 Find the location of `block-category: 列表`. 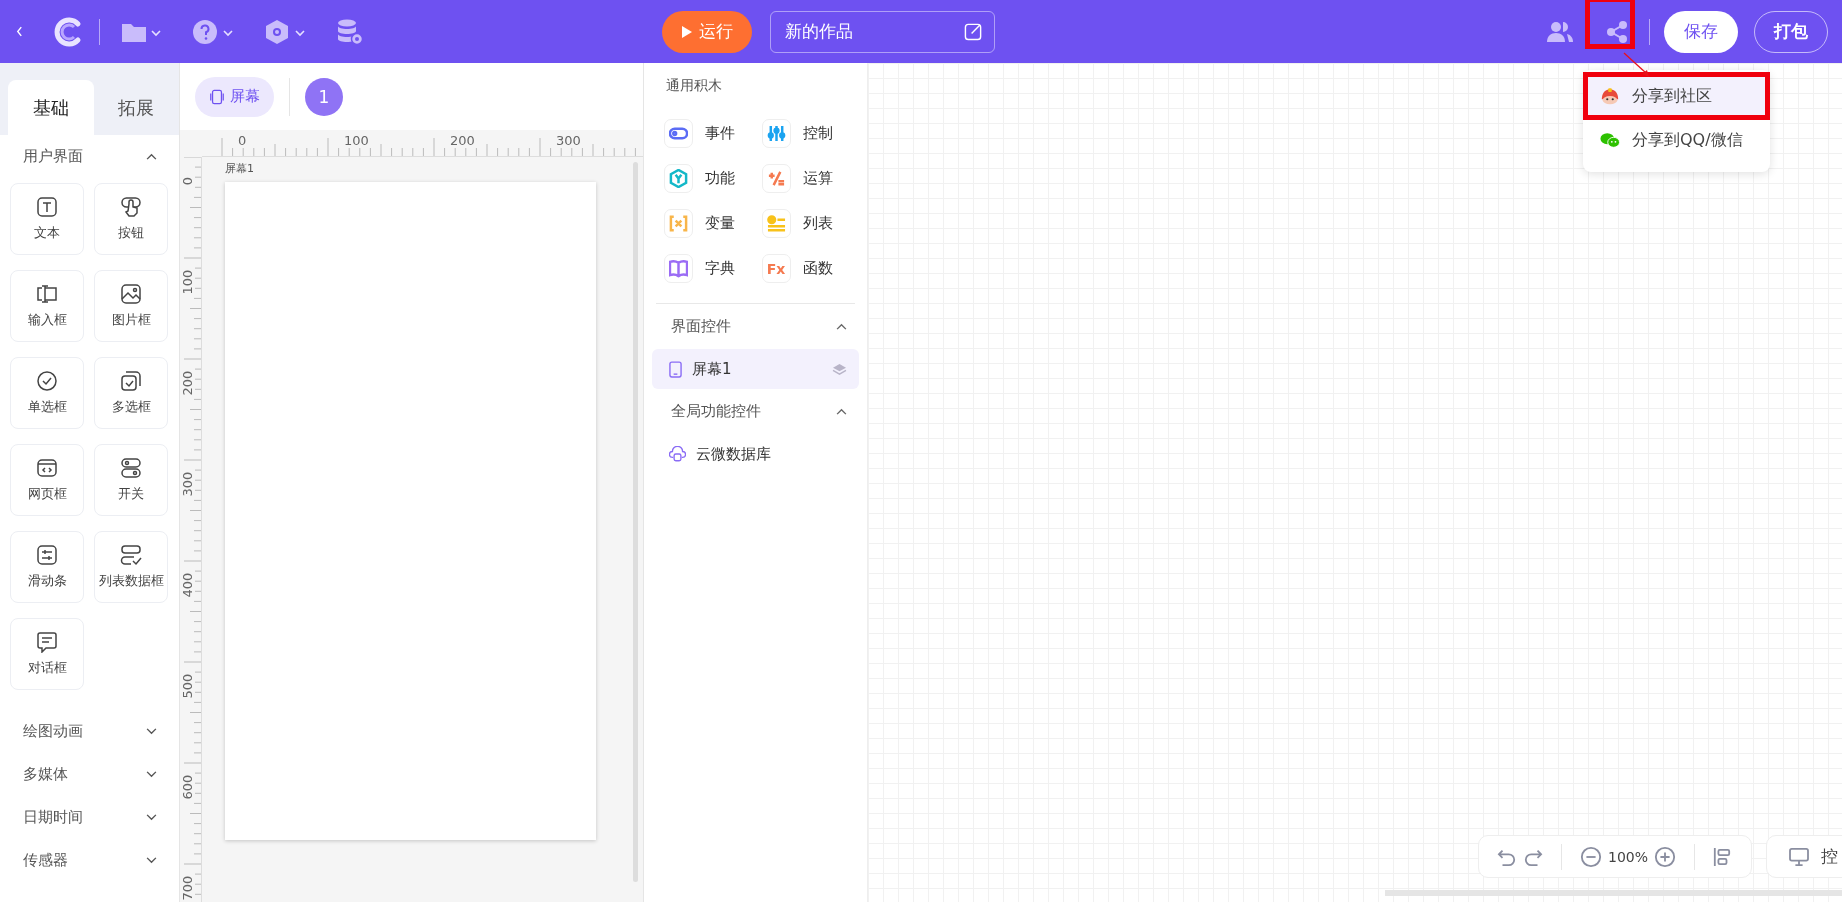

block-category: 列表 is located at coordinates (810, 223).